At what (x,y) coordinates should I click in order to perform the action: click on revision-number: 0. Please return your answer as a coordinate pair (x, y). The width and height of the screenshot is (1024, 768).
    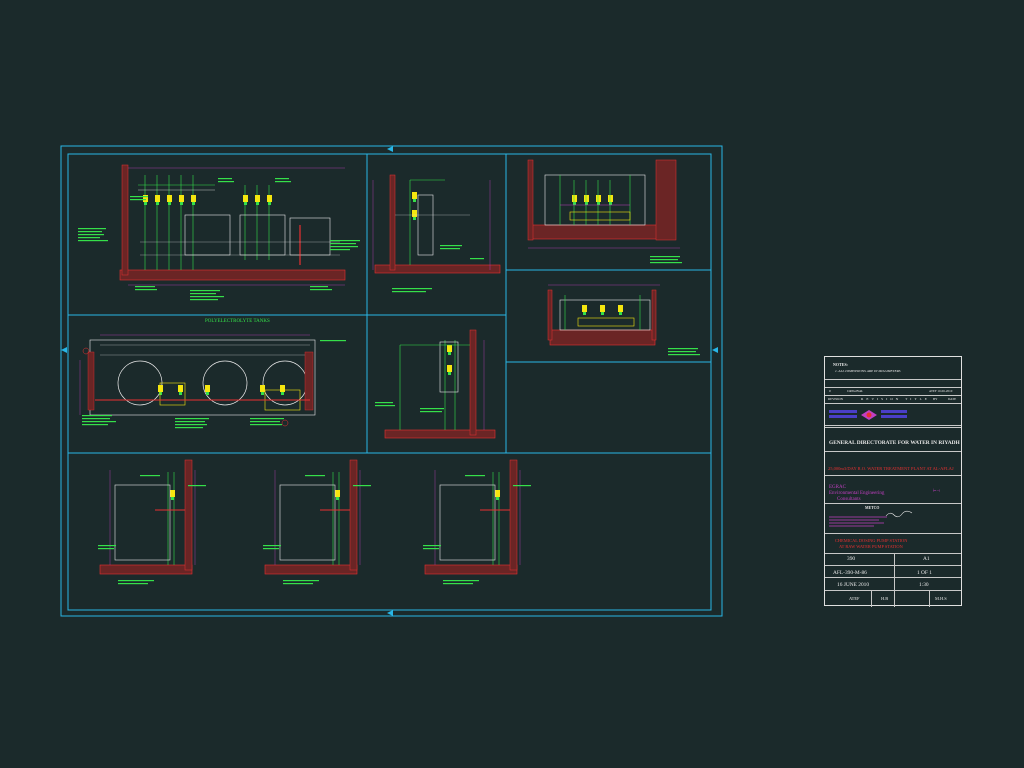
    Looking at the image, I should click on (830, 391).